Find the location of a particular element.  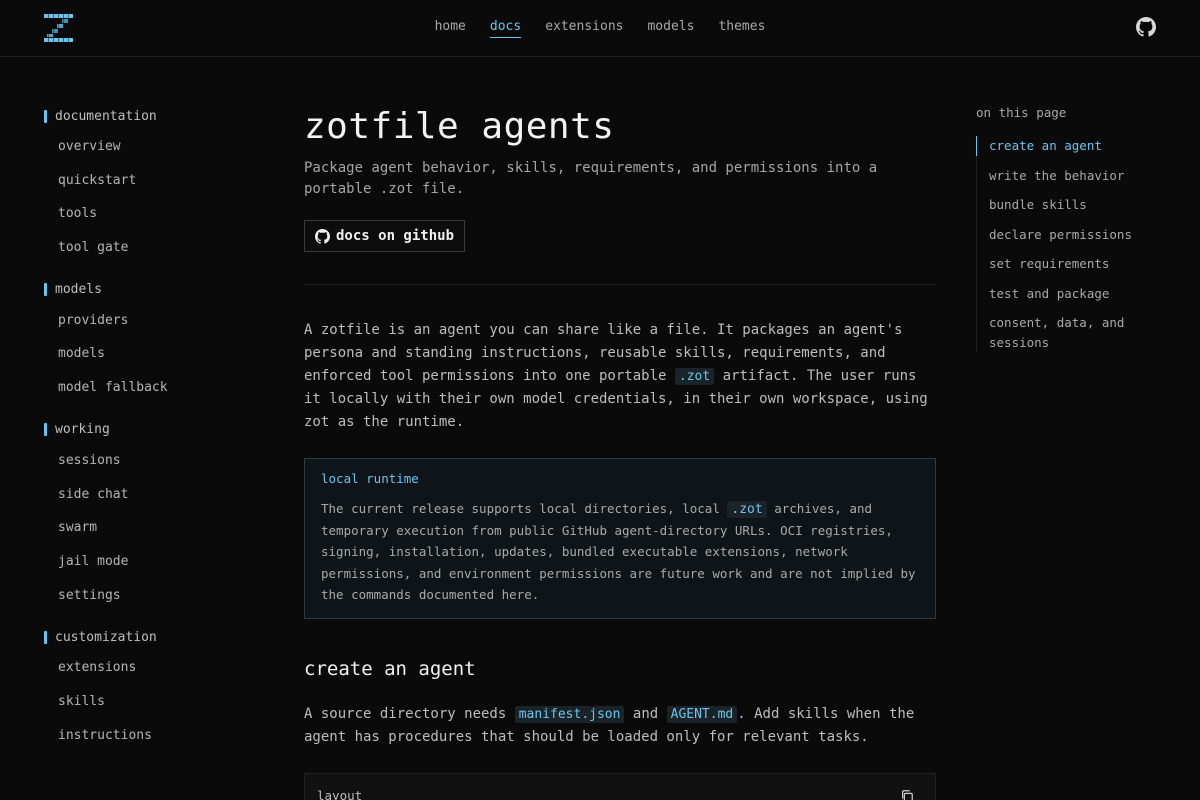

toc-item-bundle-skills: bundle skills is located at coordinates (1076, 205).